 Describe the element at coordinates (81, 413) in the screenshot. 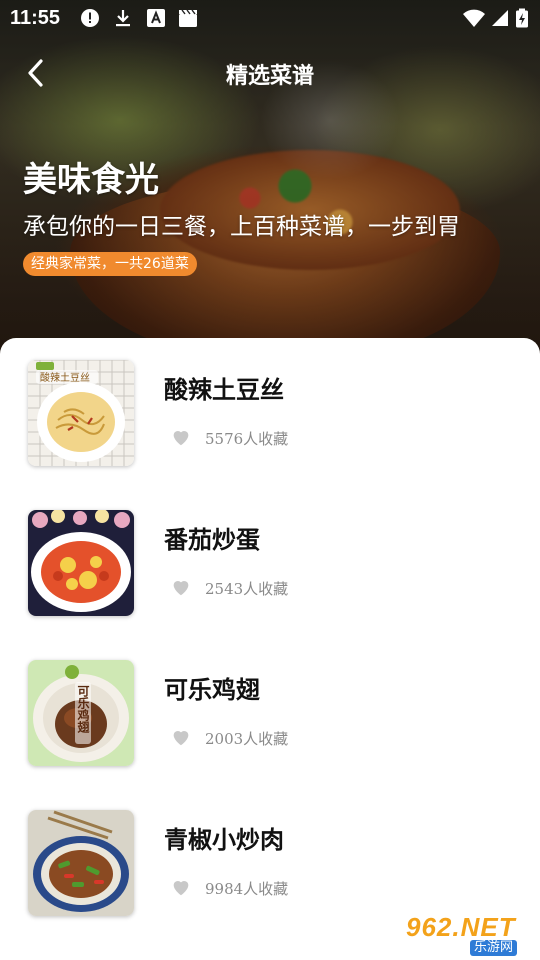

I see `recipe-thumbnail: 酸辣土豆丝` at that location.